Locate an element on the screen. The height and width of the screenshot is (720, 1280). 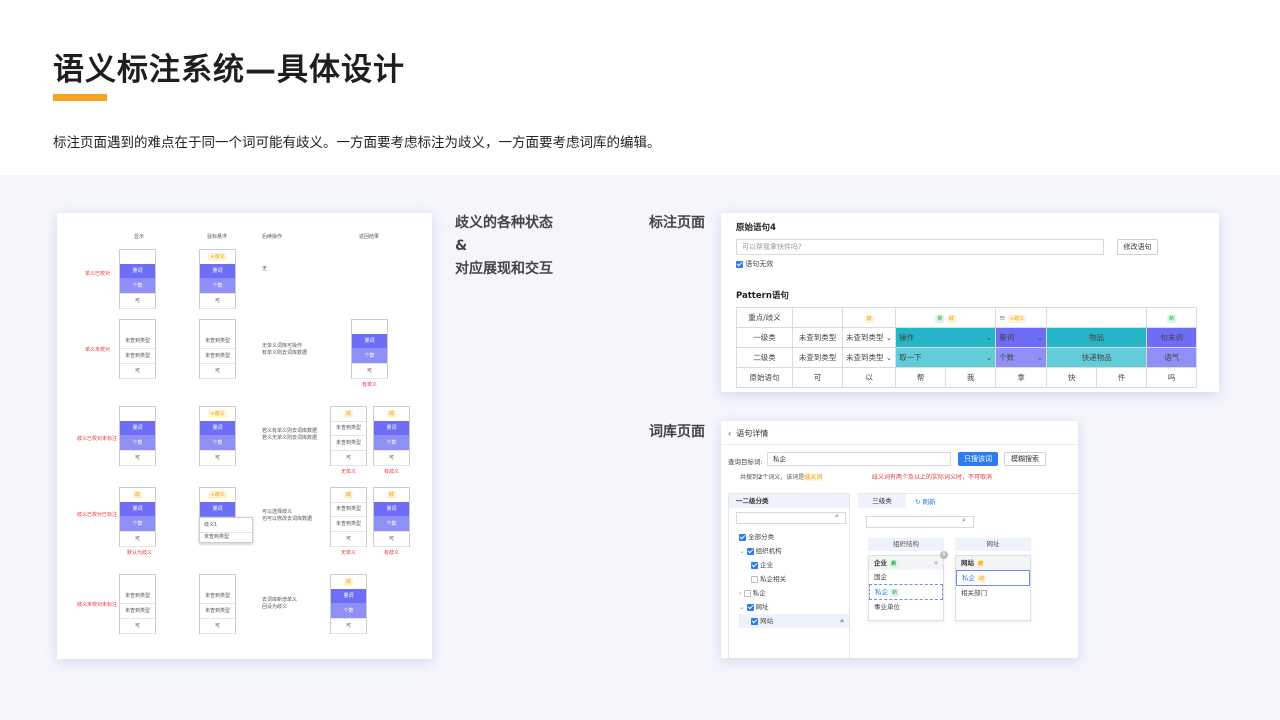
hover-dropdown-4: 歧义1 未查到类型 is located at coordinates (226, 531).